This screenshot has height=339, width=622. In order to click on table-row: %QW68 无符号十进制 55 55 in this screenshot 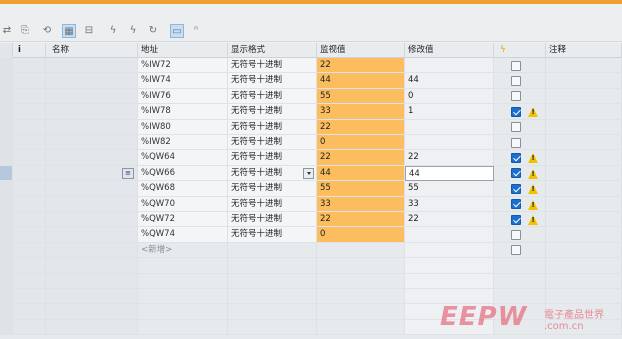, I will do `click(311, 189)`.